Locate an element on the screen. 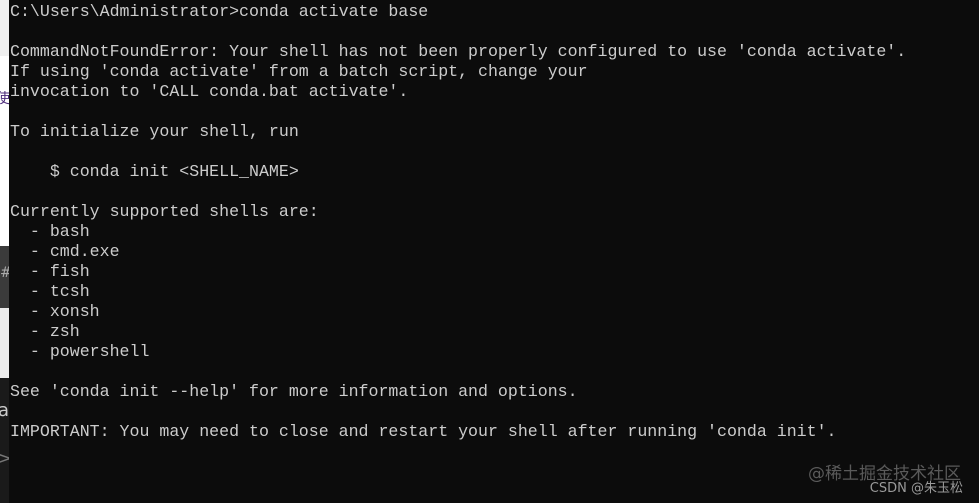  terminal-line: To initialize your shell, run is located at coordinates (154, 131).